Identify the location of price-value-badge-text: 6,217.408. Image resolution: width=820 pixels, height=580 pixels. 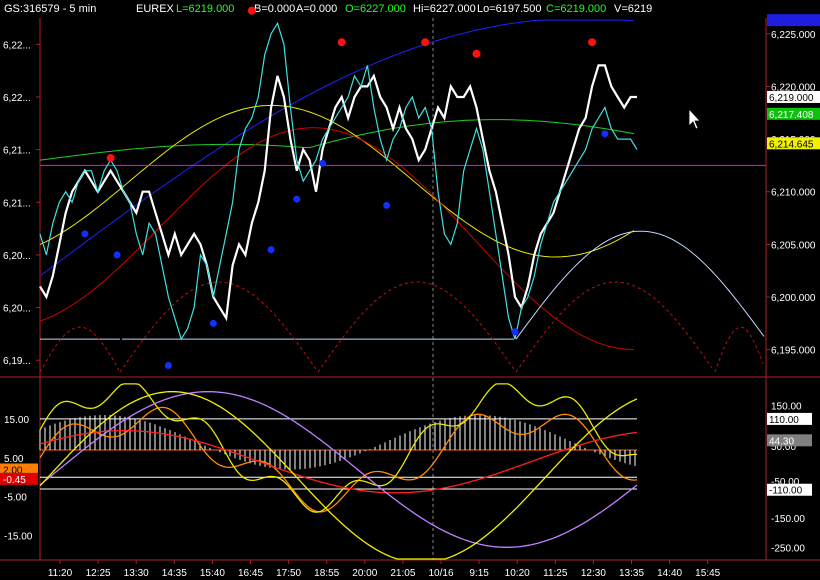
(791, 115).